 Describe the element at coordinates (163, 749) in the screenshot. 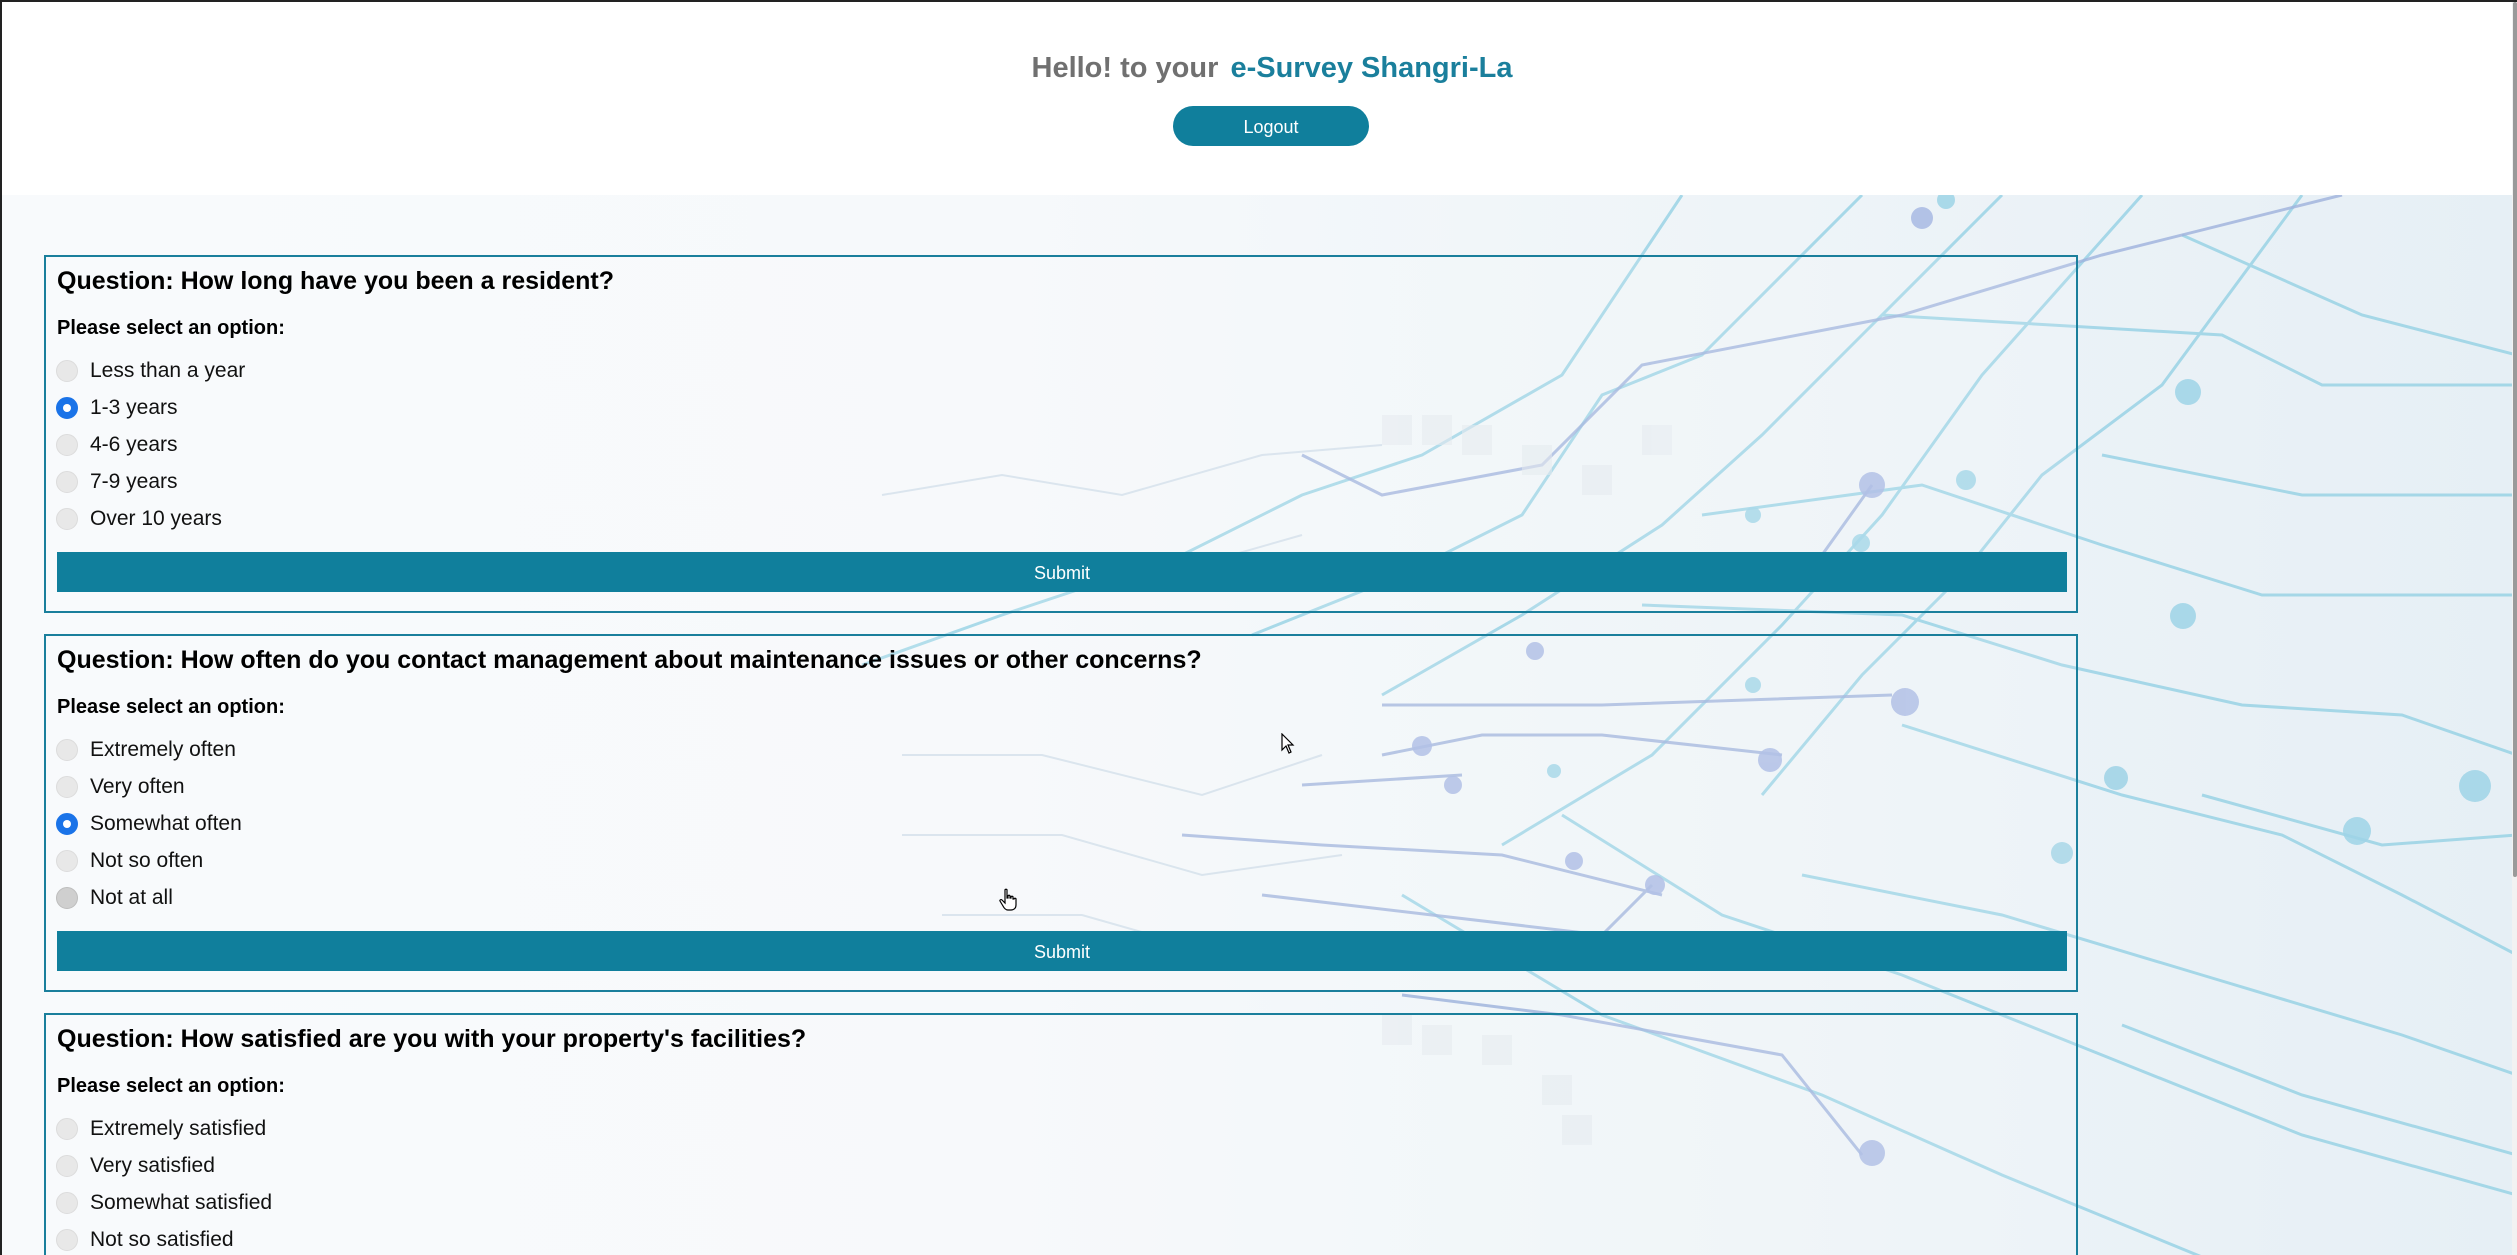

I see `option-label: Extremely often` at that location.